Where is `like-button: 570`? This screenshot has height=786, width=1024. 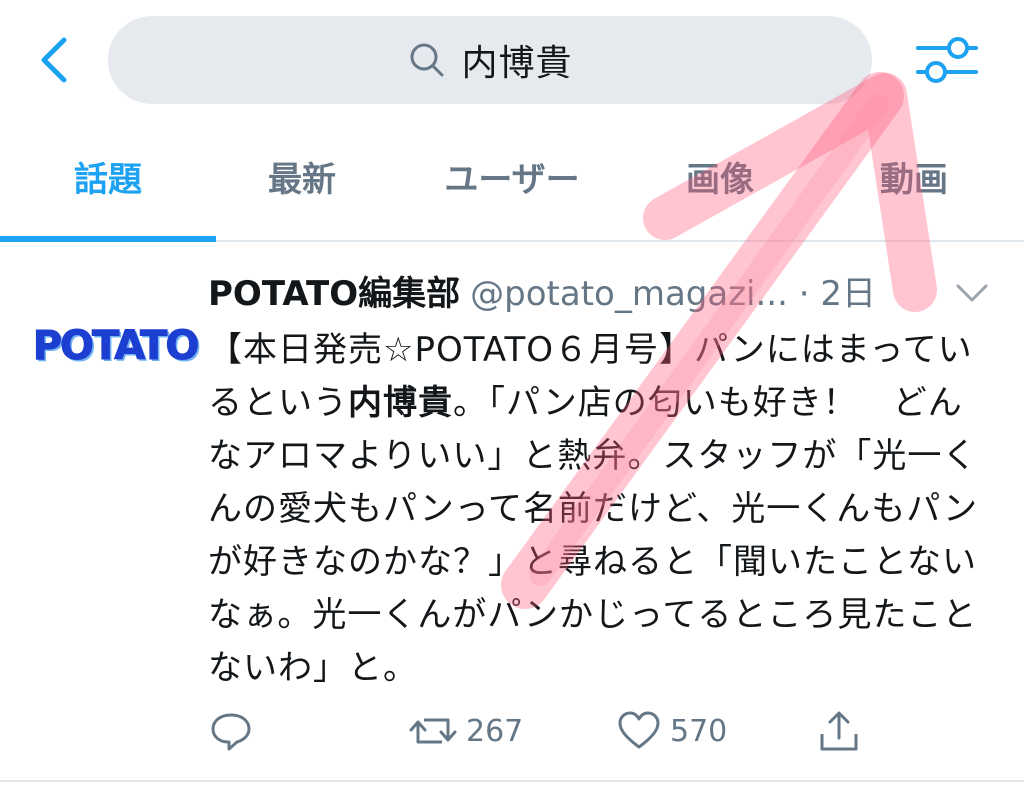
like-button: 570 is located at coordinates (671, 731).